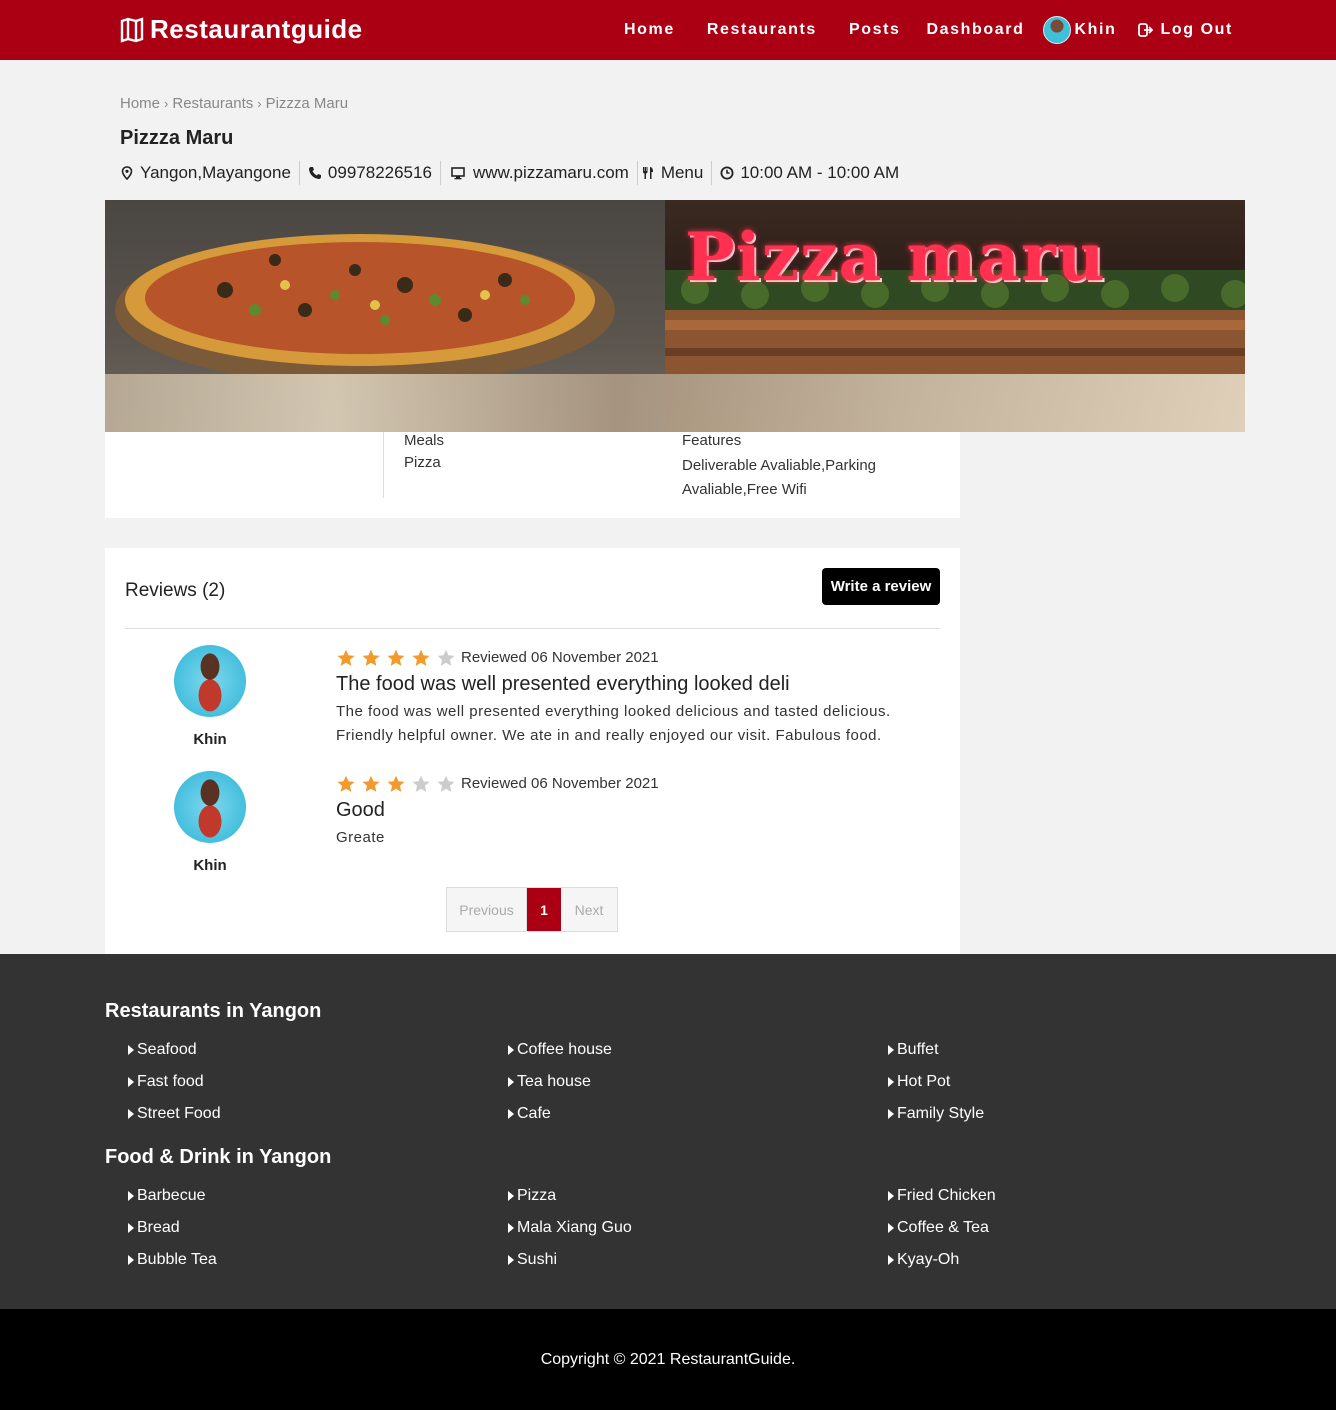 This screenshot has width=1336, height=1410. Describe the element at coordinates (668, 1359) in the screenshot. I see `copyright-text: Copyright © 2021 RestaurantGuide.` at that location.